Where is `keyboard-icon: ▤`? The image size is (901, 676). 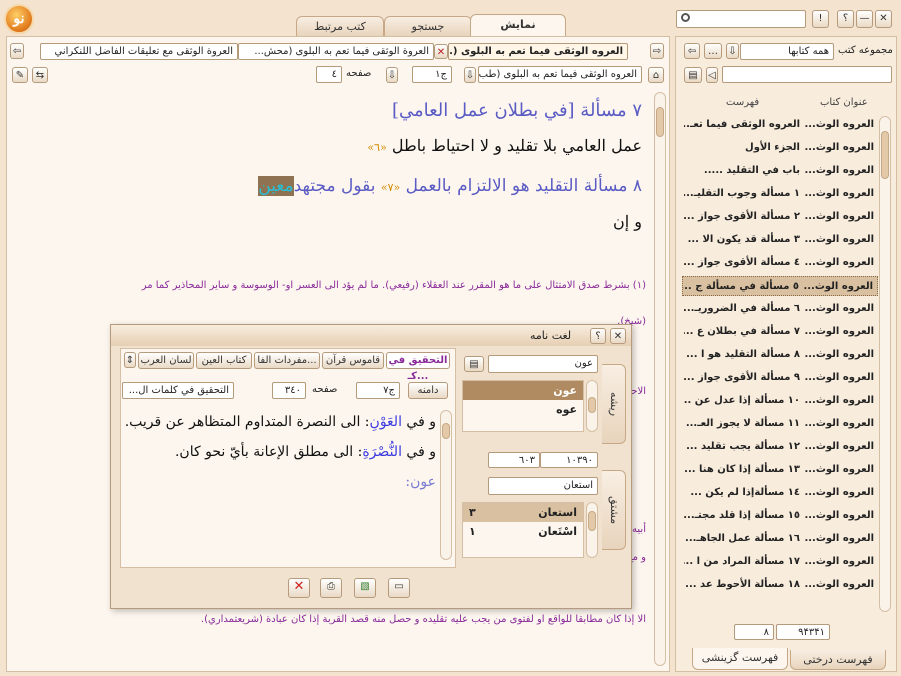 keyboard-icon: ▤ is located at coordinates (693, 75).